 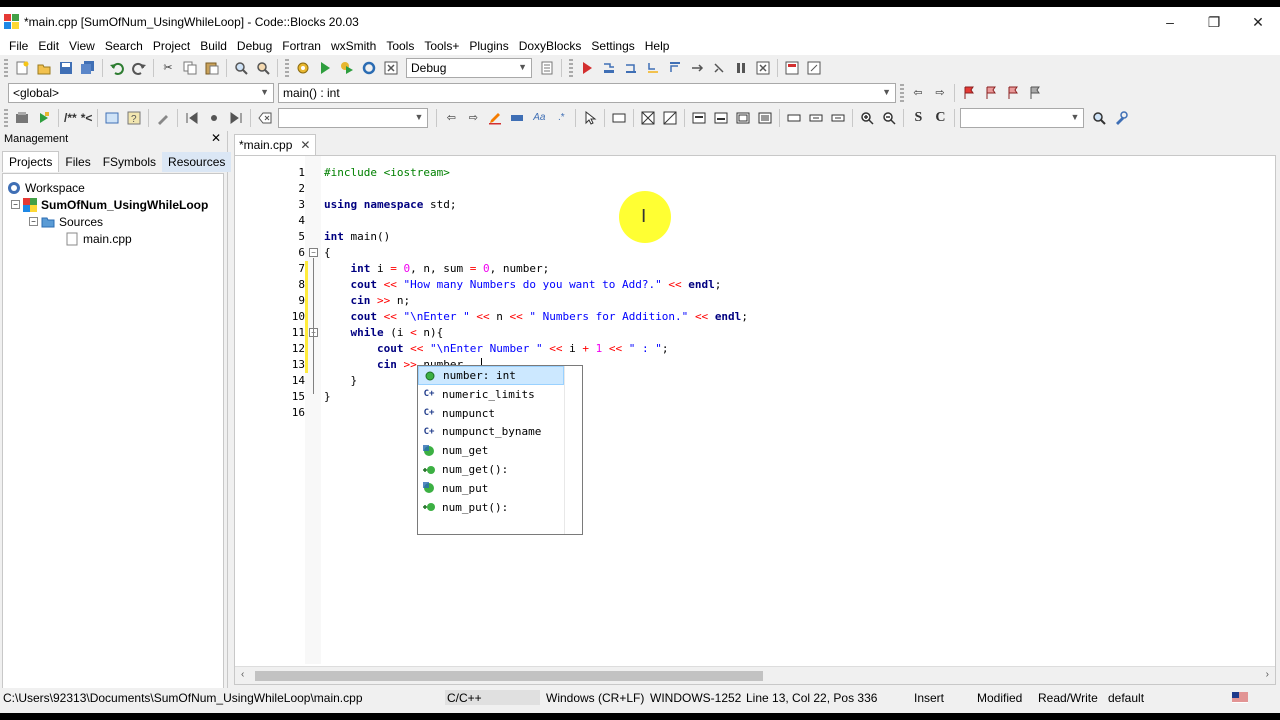 What do you see at coordinates (918, 118) in the screenshot?
I see `spell-s-button: S` at bounding box center [918, 118].